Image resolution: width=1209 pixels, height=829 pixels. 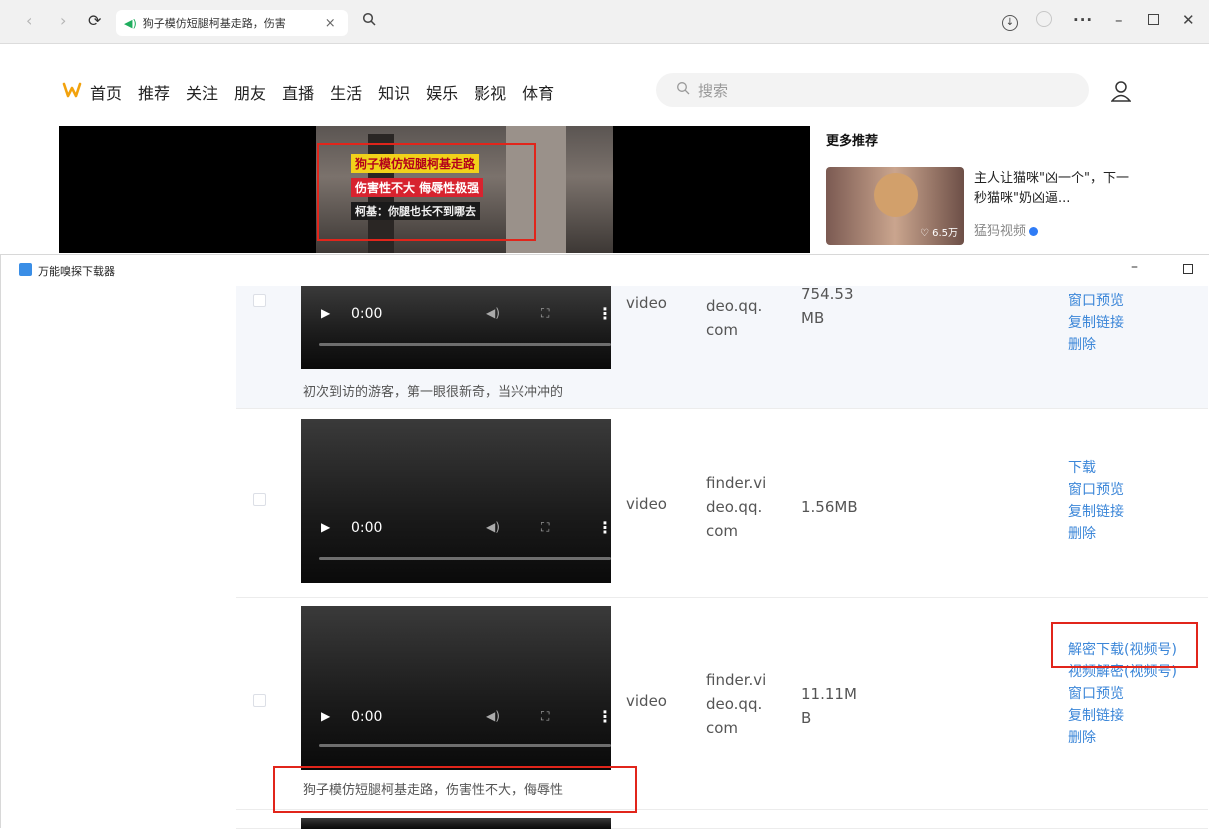 What do you see at coordinates (426, 192) in the screenshot?
I see `highlight-box-caption` at bounding box center [426, 192].